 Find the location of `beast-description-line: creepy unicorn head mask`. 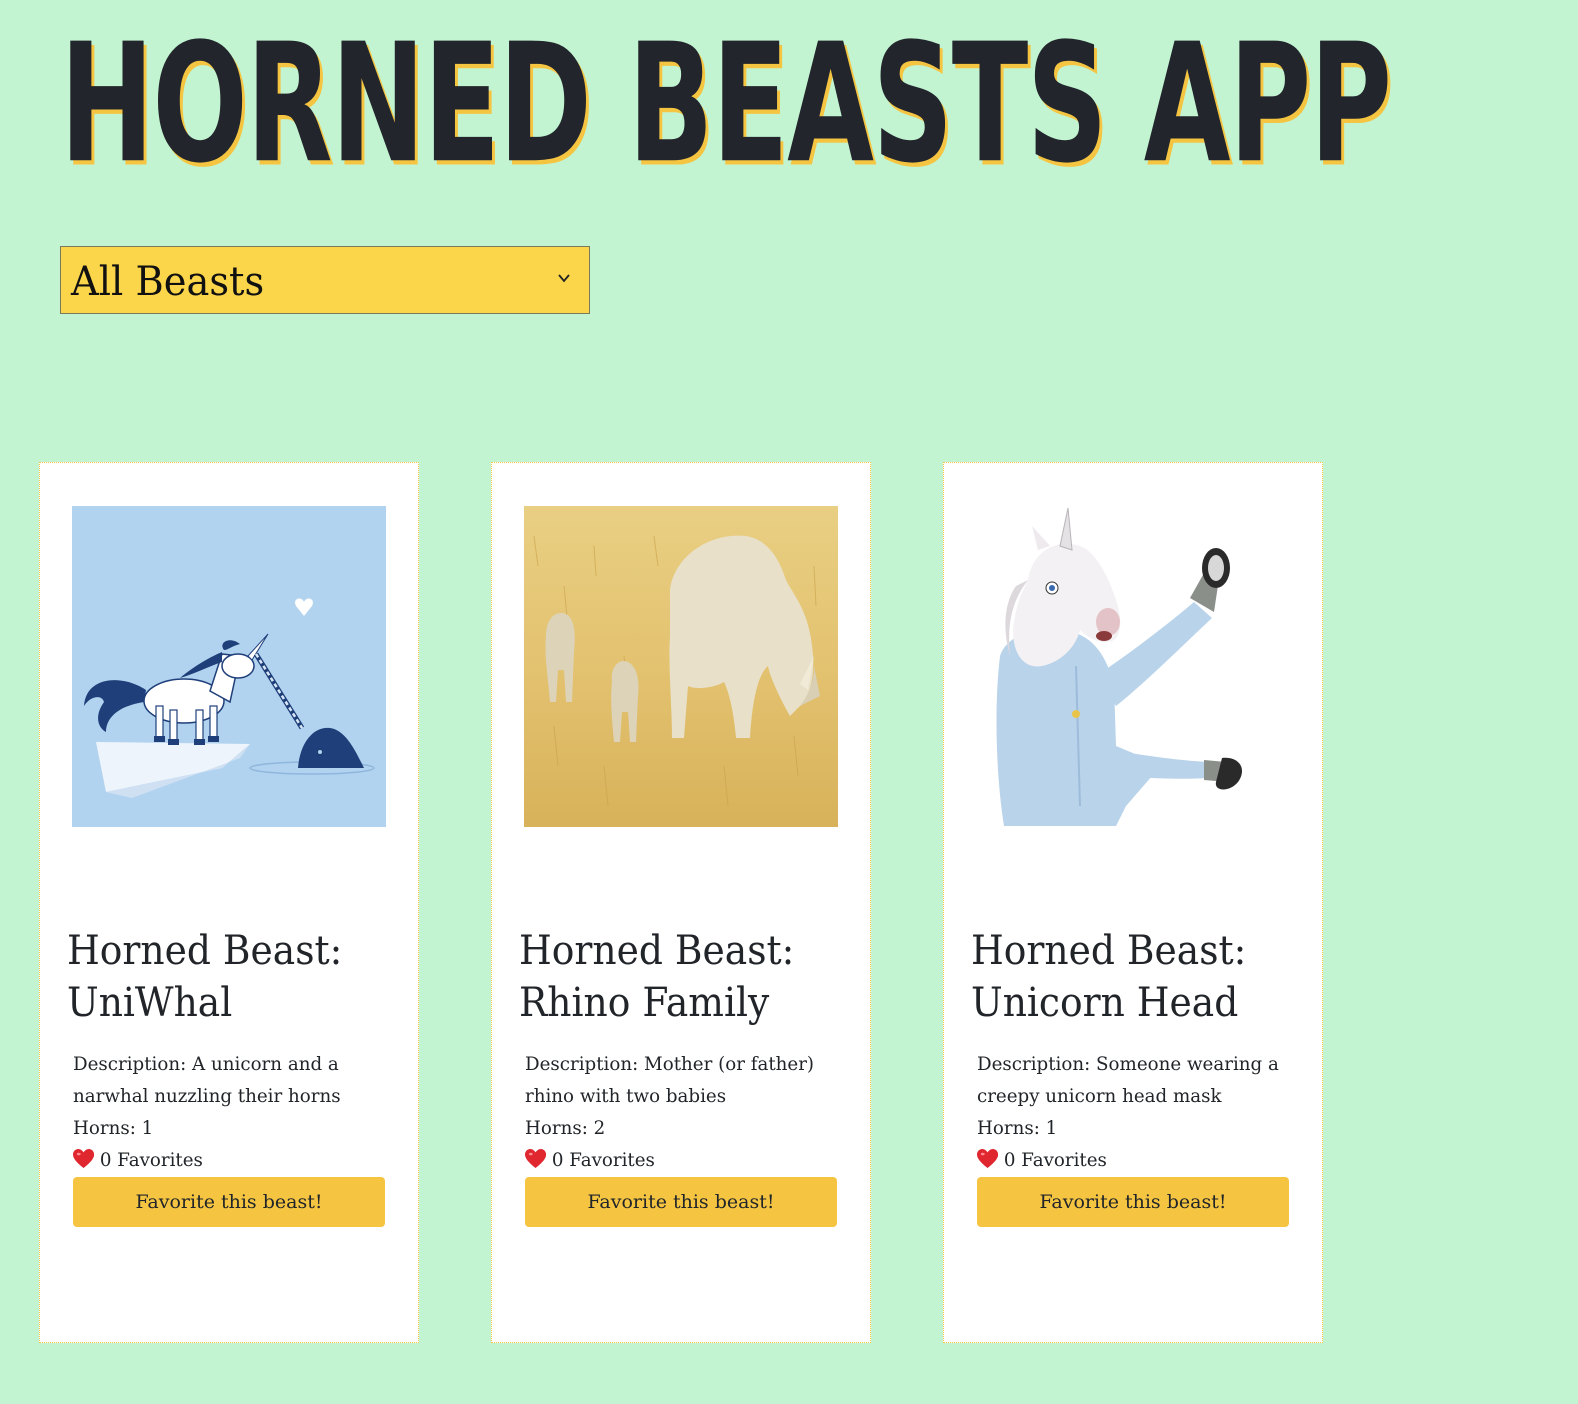

beast-description-line: creepy unicorn head mask is located at coordinates (1099, 1096).